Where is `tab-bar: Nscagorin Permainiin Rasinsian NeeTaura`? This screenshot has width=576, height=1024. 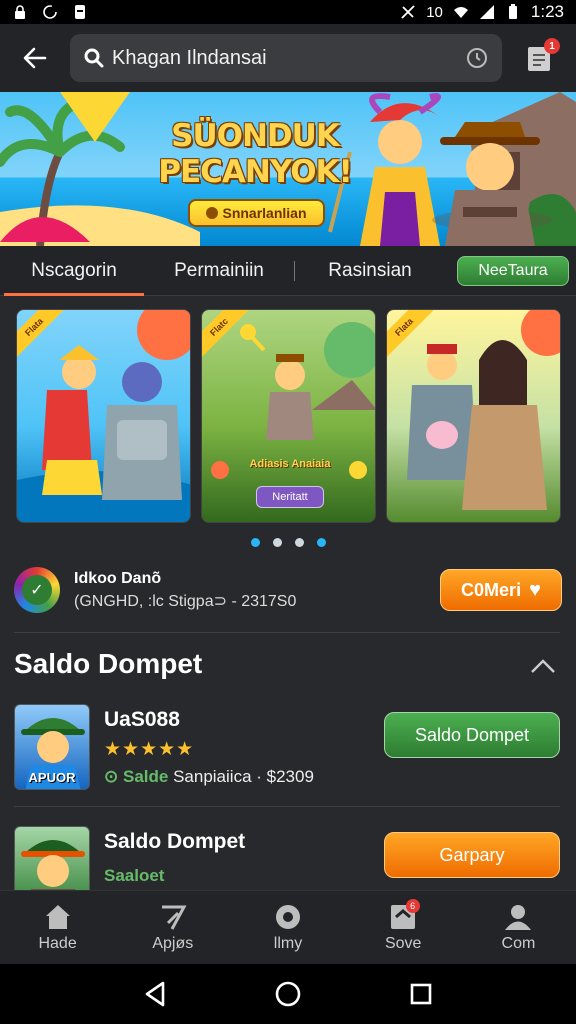
tab-bar: Nscagorin Permainiin Rasinsian NeeTaura is located at coordinates (288, 271).